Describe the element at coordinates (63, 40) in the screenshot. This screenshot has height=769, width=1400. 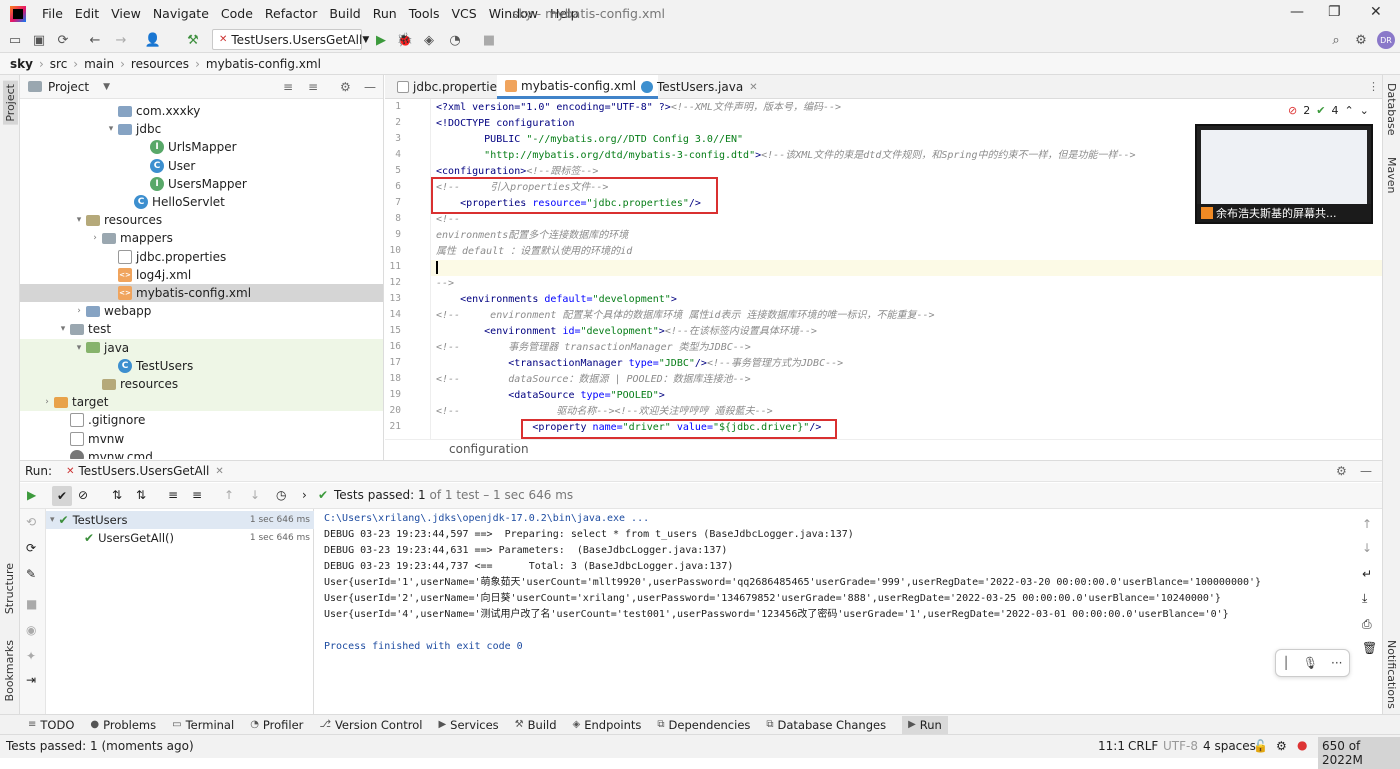
I see `sync-icon: ⟳` at that location.